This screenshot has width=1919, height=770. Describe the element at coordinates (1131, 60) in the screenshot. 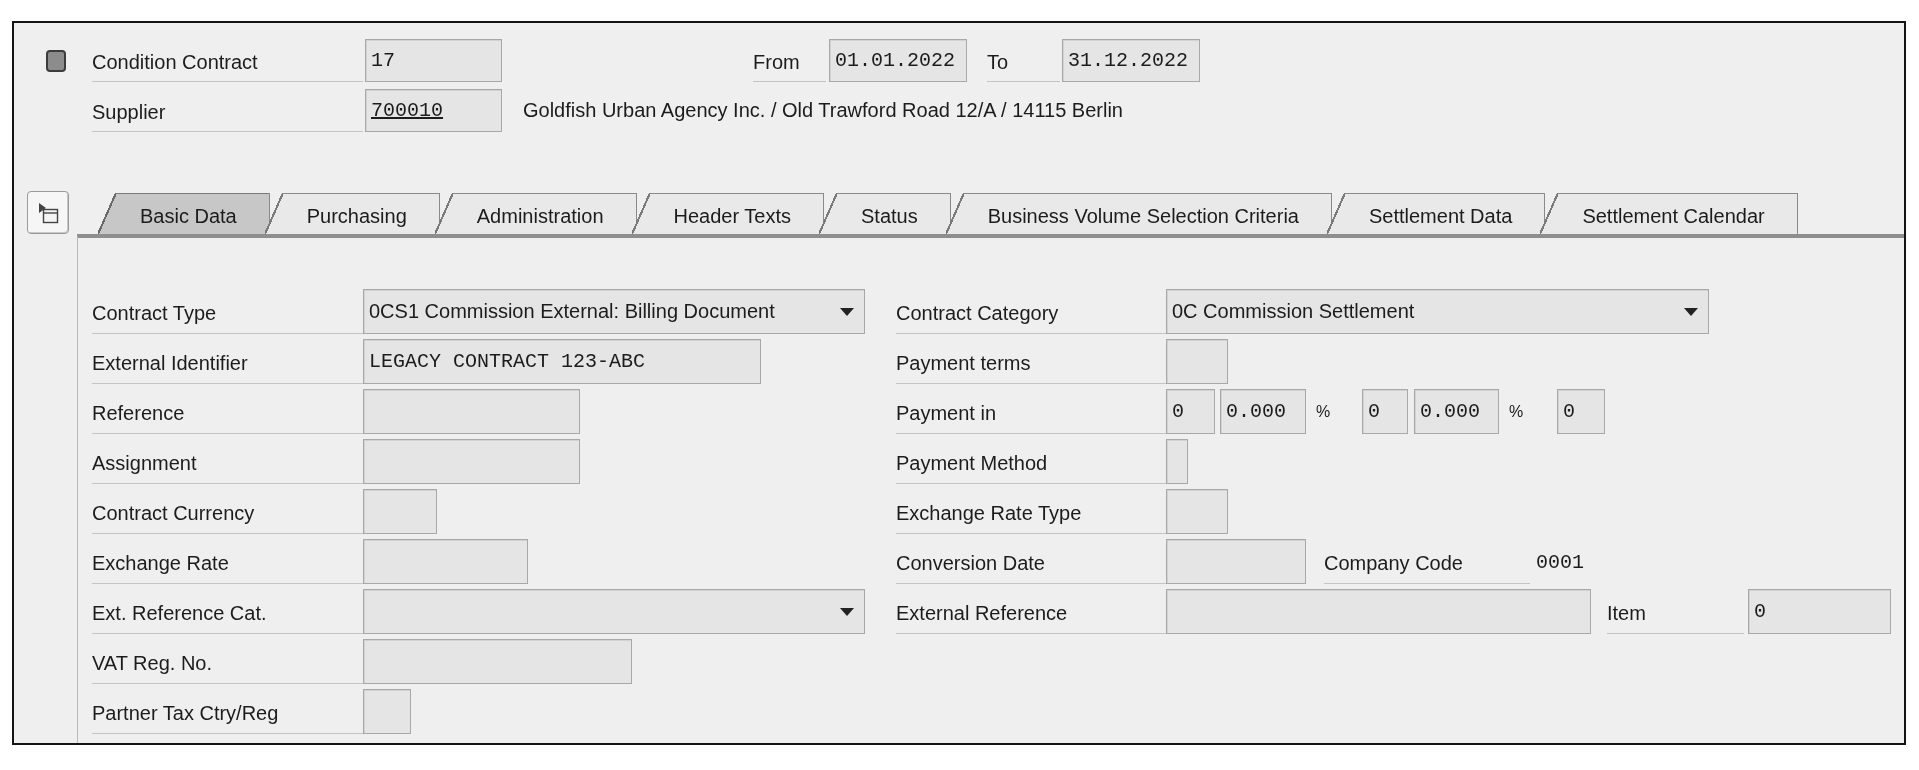

I see `date-field: 31.12.2022` at that location.